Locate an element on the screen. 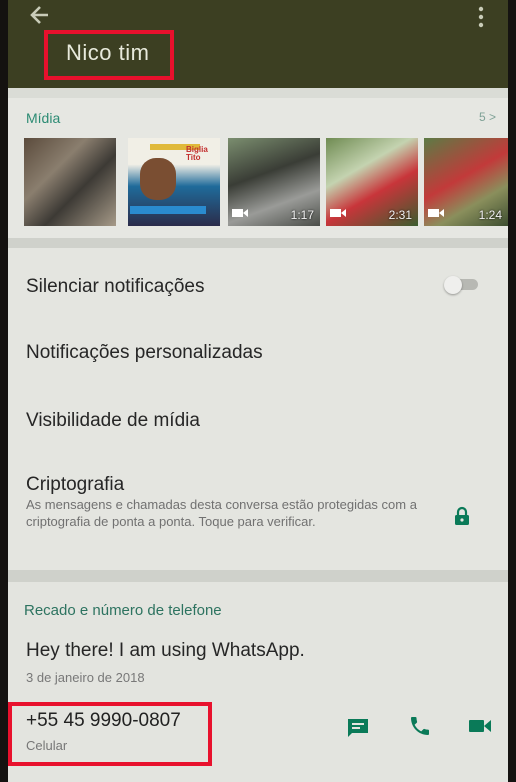 This screenshot has width=516, height=782. more-vert-icon is located at coordinates (481, 17).